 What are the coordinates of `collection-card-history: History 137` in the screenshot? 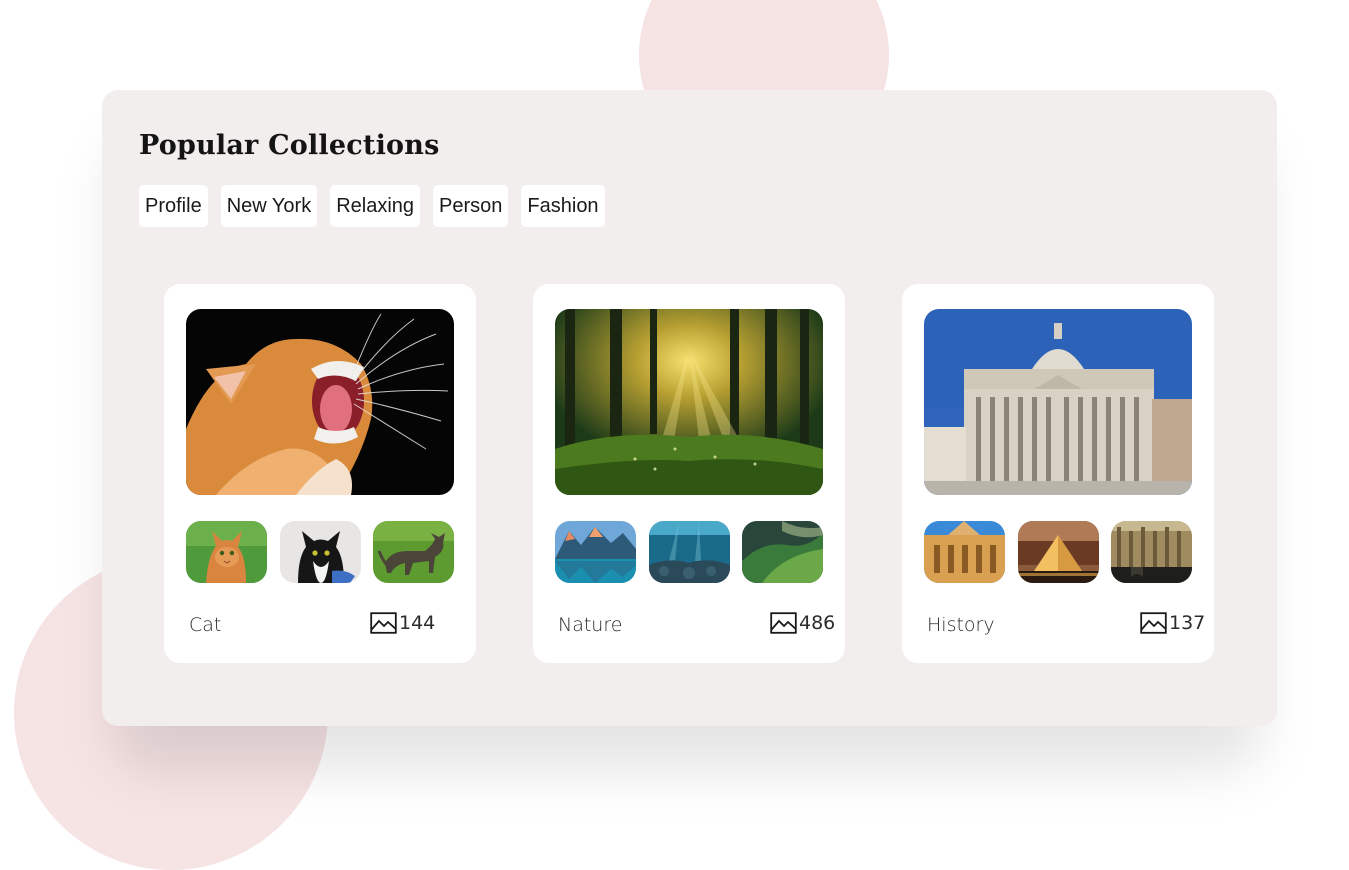 It's located at (1058, 473).